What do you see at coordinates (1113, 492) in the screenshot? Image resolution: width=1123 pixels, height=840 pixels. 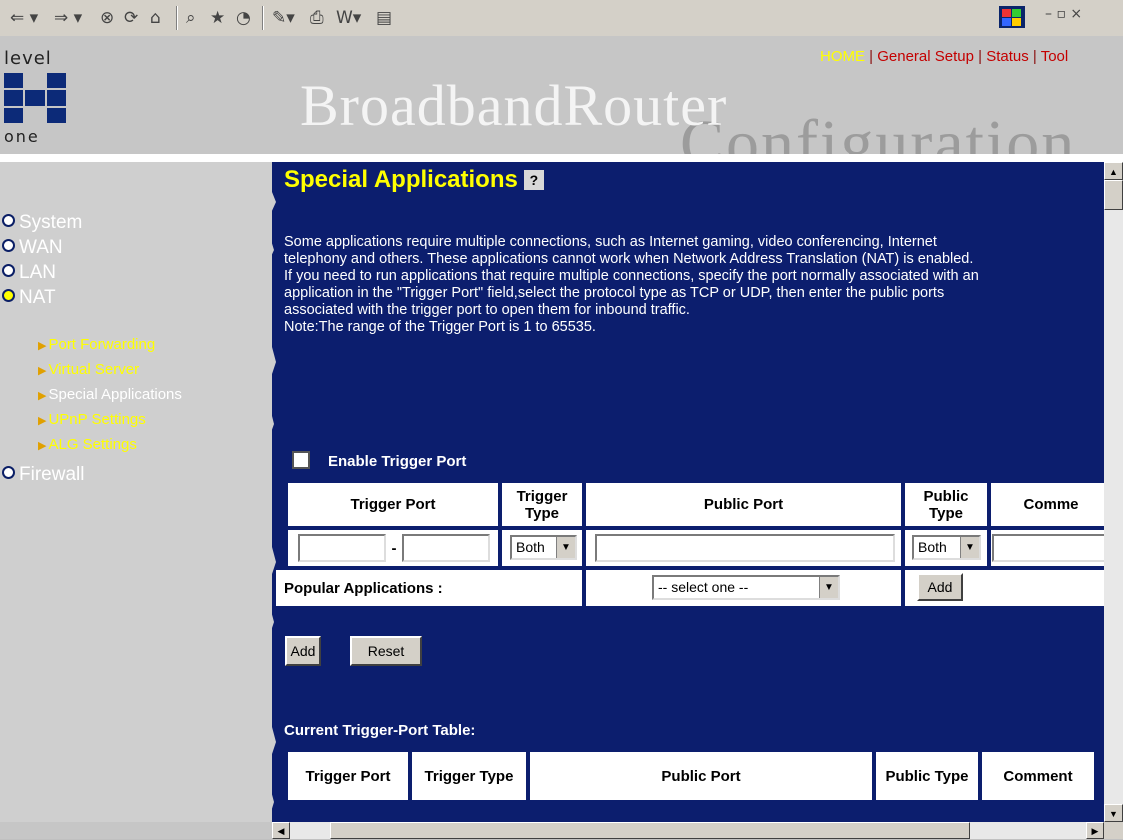 I see `vertical-scrollbar: ▲ ▼` at bounding box center [1113, 492].